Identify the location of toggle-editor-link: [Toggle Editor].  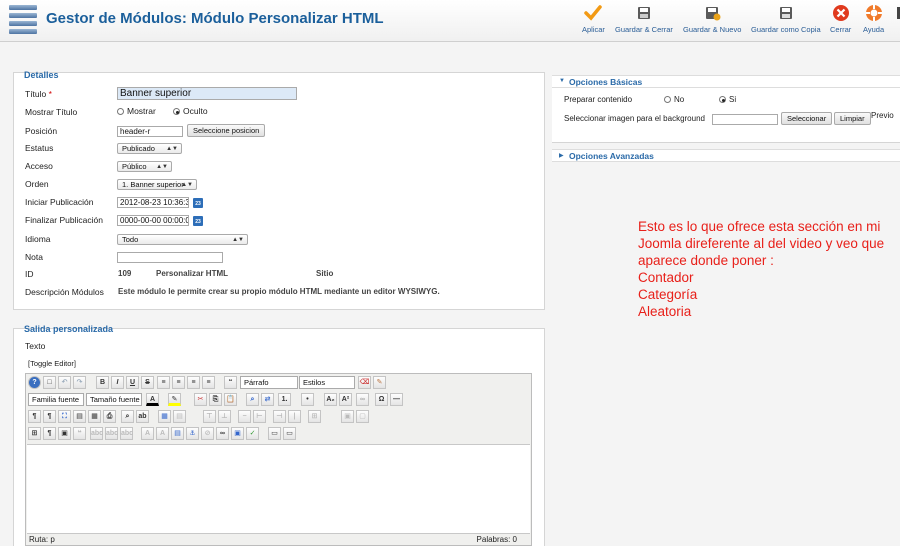
(52, 363).